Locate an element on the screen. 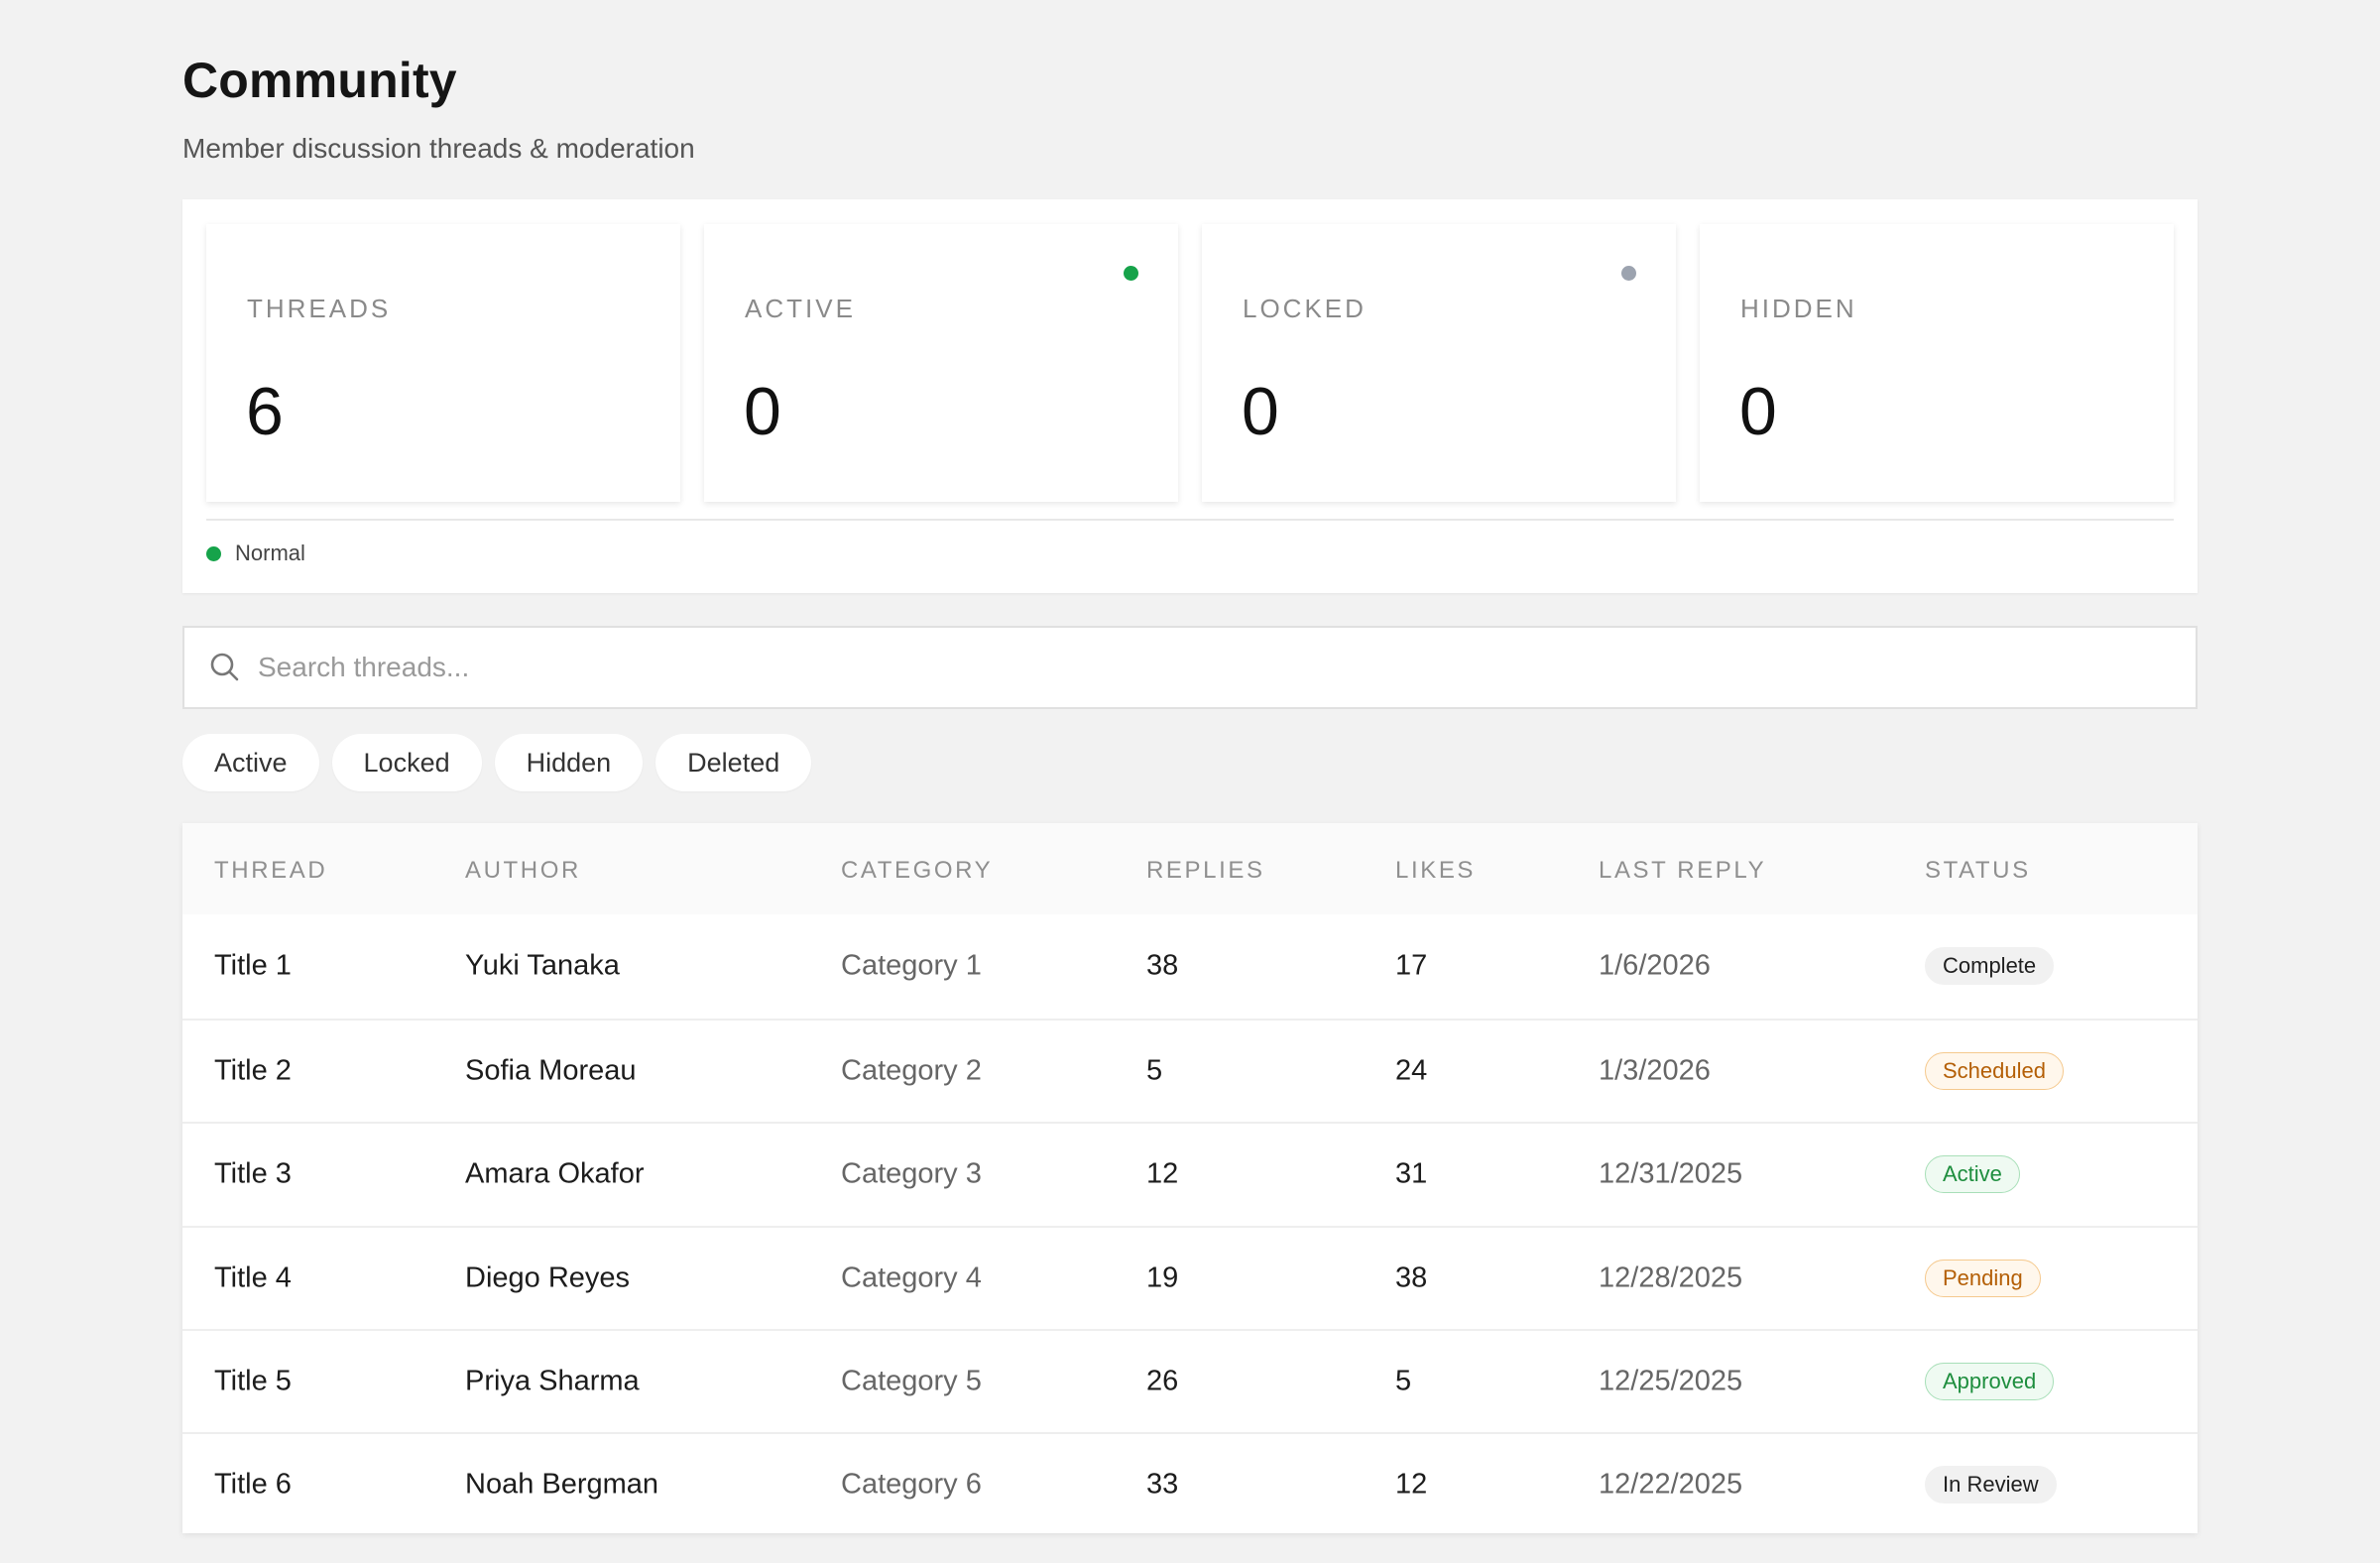  status-badge: Pending is located at coordinates (1983, 1278).